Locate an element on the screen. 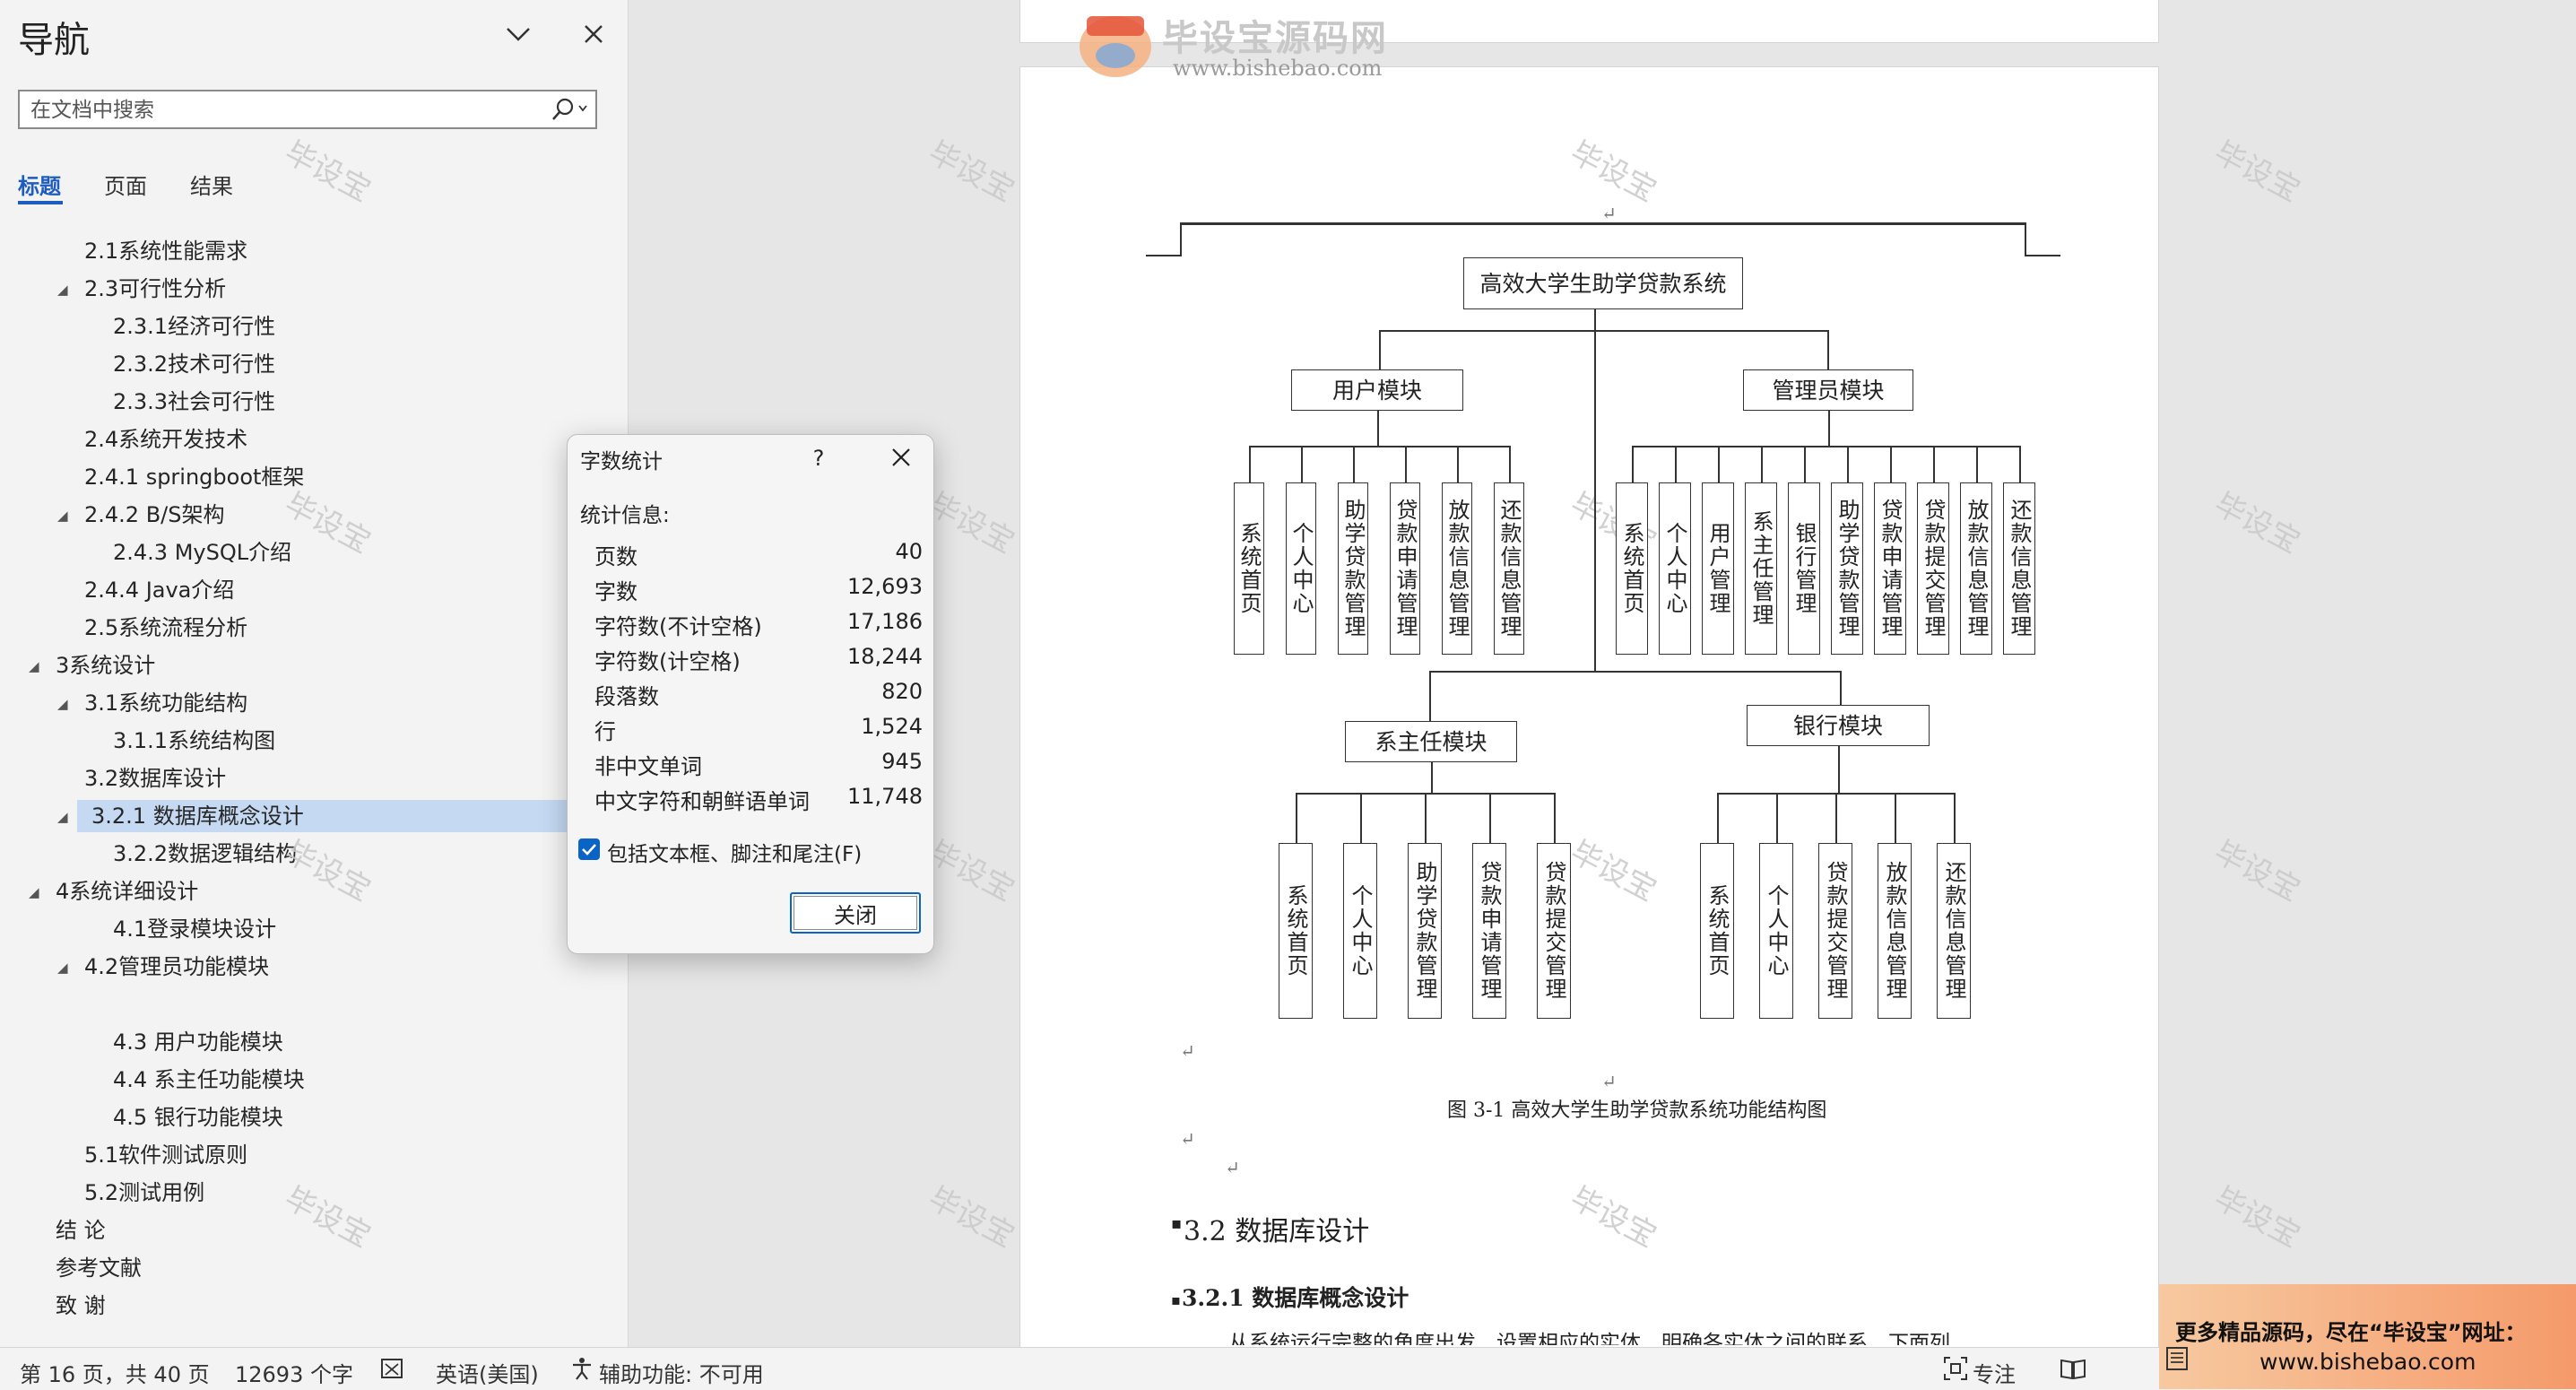  stat-value: 11,748 is located at coordinates (885, 796).